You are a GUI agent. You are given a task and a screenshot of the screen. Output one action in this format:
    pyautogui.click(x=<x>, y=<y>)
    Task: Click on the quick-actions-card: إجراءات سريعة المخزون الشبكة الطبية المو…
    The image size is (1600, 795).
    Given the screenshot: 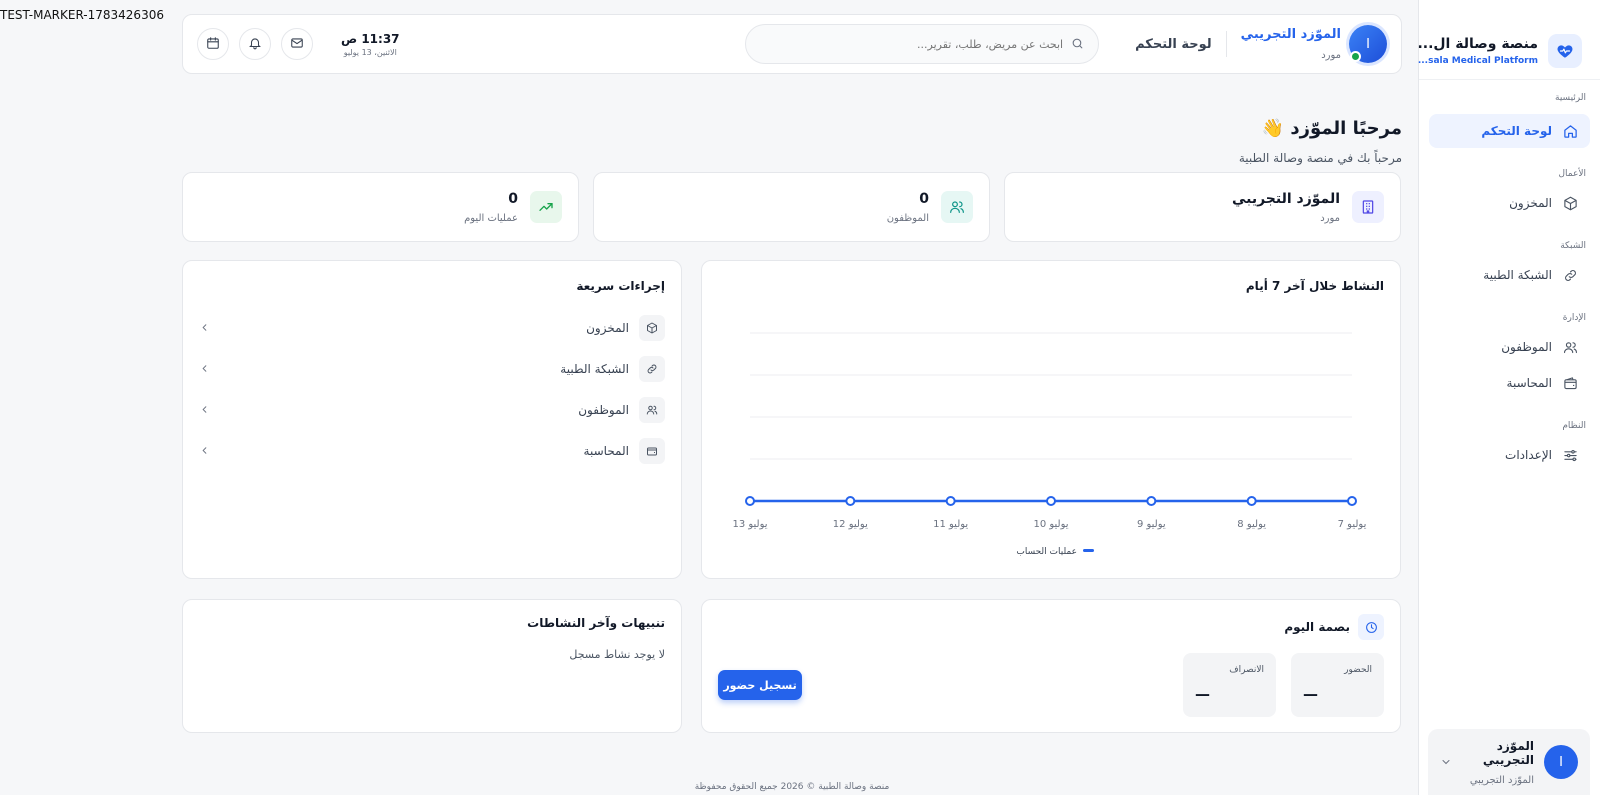 What is the action you would take?
    pyautogui.click(x=432, y=419)
    